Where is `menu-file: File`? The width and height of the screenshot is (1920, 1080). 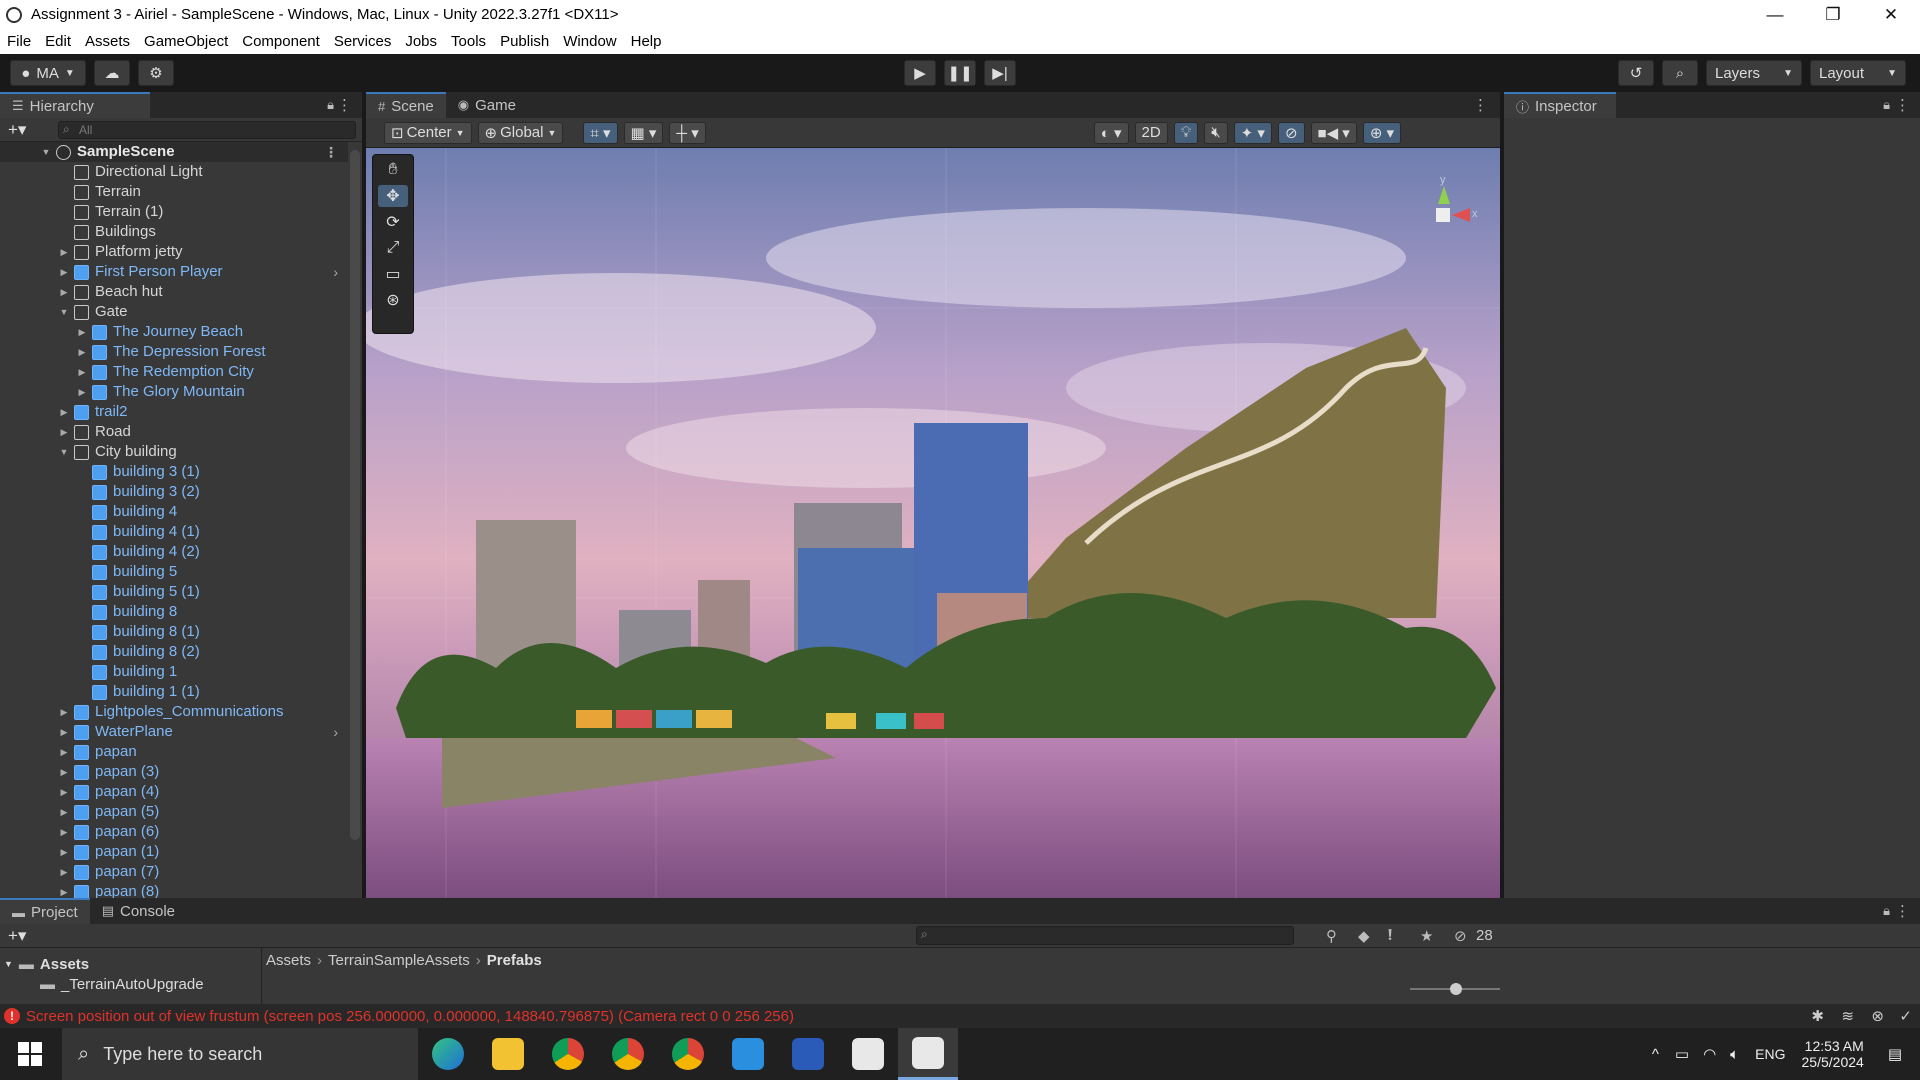 menu-file: File is located at coordinates (19, 41).